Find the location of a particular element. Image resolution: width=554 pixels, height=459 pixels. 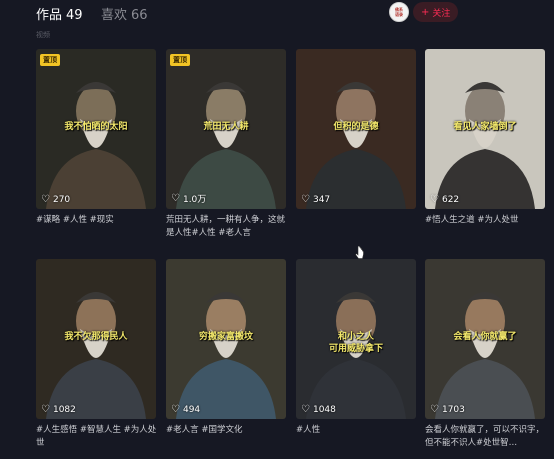

follow-label: 关注 is located at coordinates (441, 13).